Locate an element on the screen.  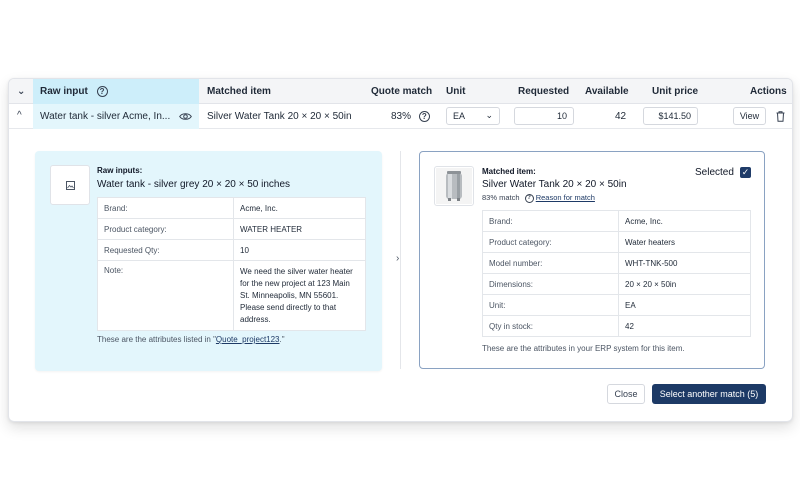
panel-divider is located at coordinates (400, 260).